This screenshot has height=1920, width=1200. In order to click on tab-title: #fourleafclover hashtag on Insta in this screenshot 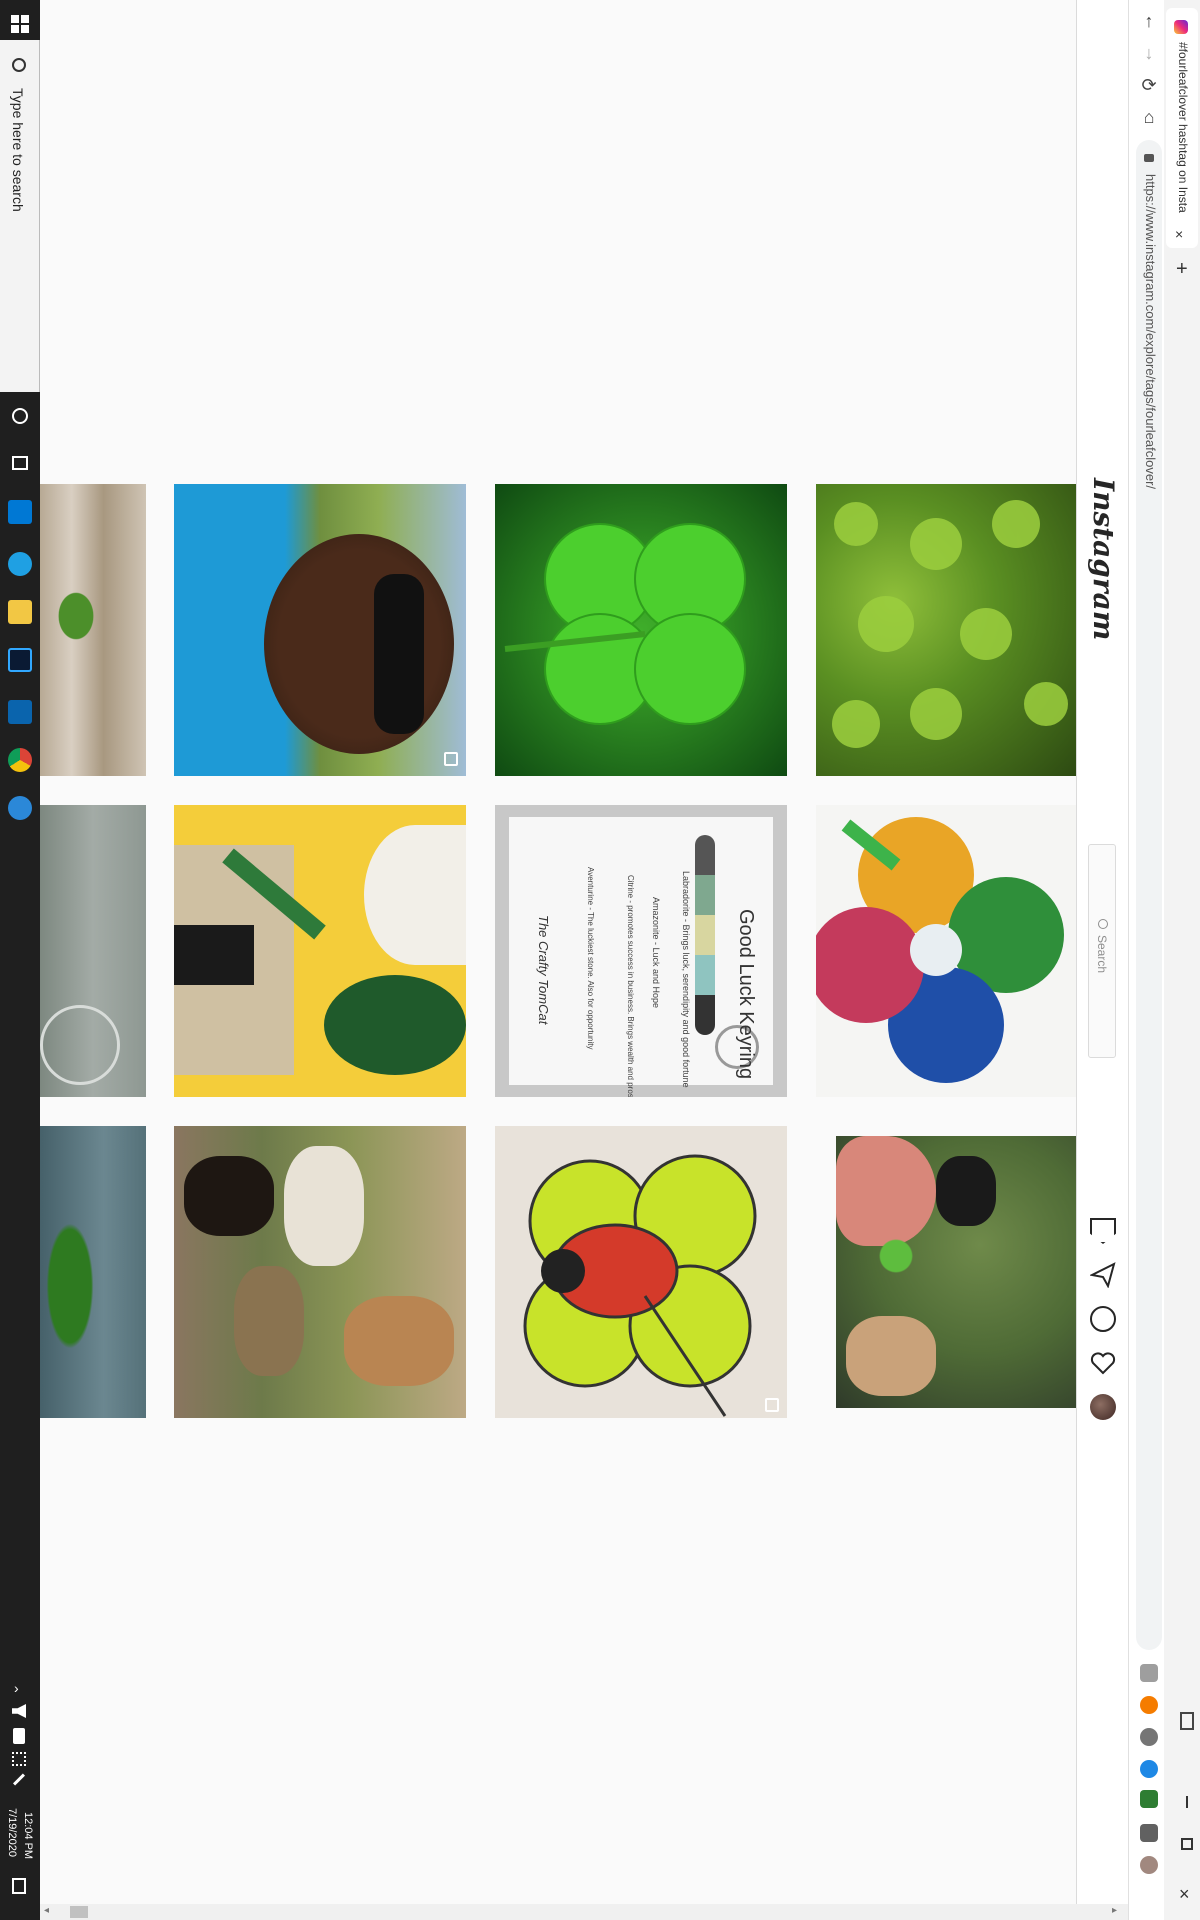, I will do `click(1183, 127)`.